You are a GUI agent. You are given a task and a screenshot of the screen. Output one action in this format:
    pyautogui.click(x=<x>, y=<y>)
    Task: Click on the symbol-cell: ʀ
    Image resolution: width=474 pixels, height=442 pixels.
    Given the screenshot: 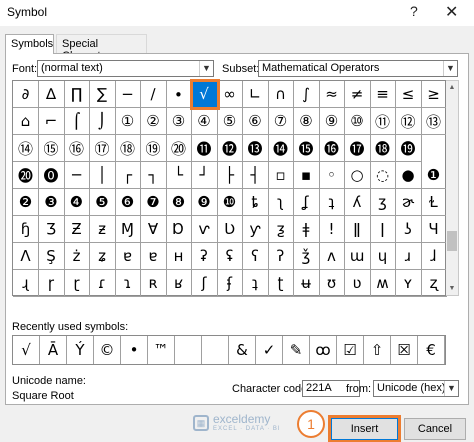 What is the action you would take?
    pyautogui.click(x=153, y=283)
    